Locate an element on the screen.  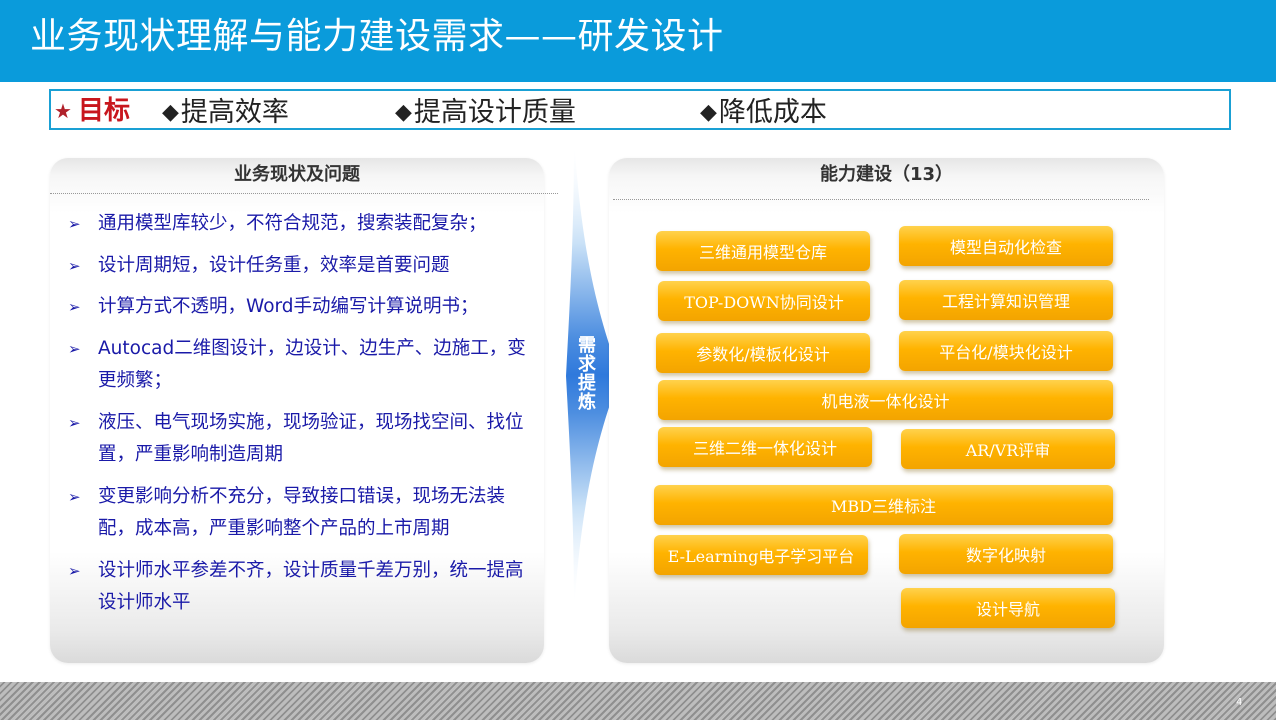
capability-label: AR/VR评审 is located at coordinates (1008, 450).